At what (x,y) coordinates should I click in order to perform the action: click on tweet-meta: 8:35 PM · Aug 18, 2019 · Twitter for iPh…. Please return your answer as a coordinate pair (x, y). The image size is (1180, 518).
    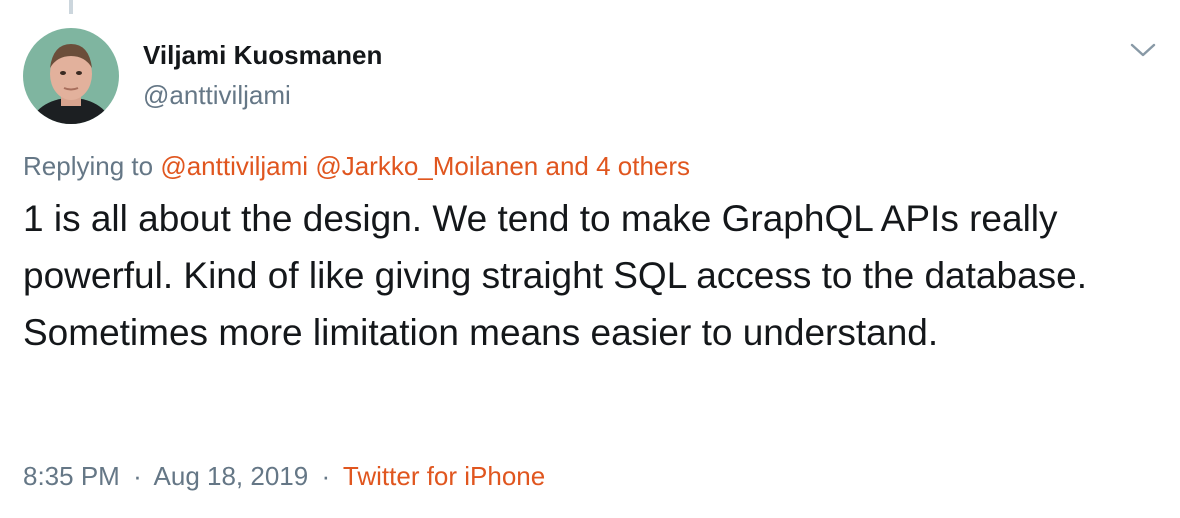
    Looking at the image, I should click on (284, 476).